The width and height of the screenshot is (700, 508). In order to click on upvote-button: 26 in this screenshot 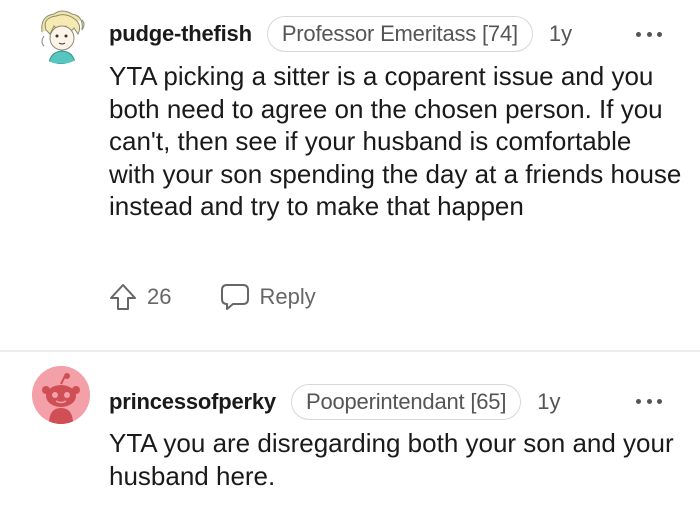, I will do `click(139, 297)`.